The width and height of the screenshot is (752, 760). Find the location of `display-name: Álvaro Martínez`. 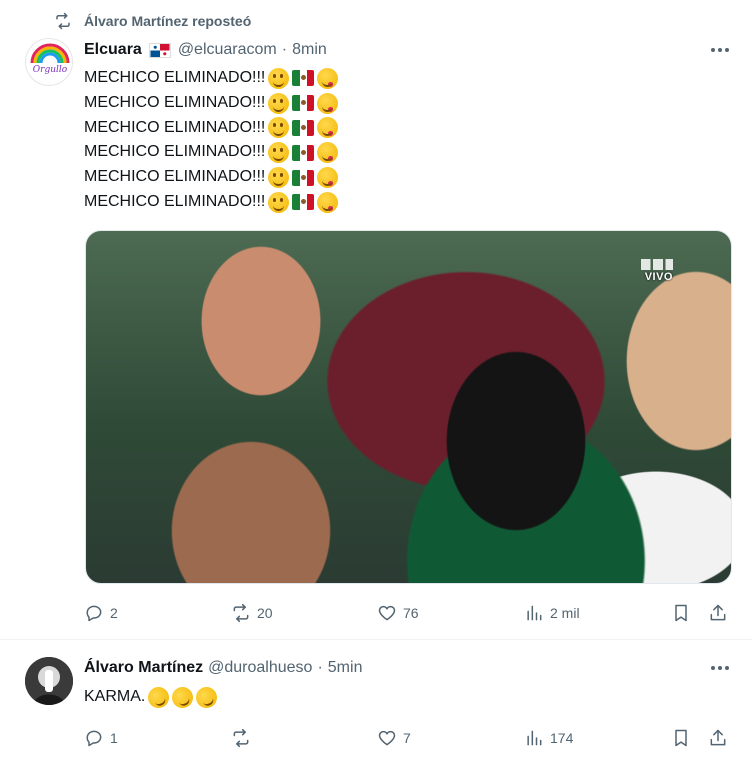

display-name: Álvaro Martínez is located at coordinates (143, 668).